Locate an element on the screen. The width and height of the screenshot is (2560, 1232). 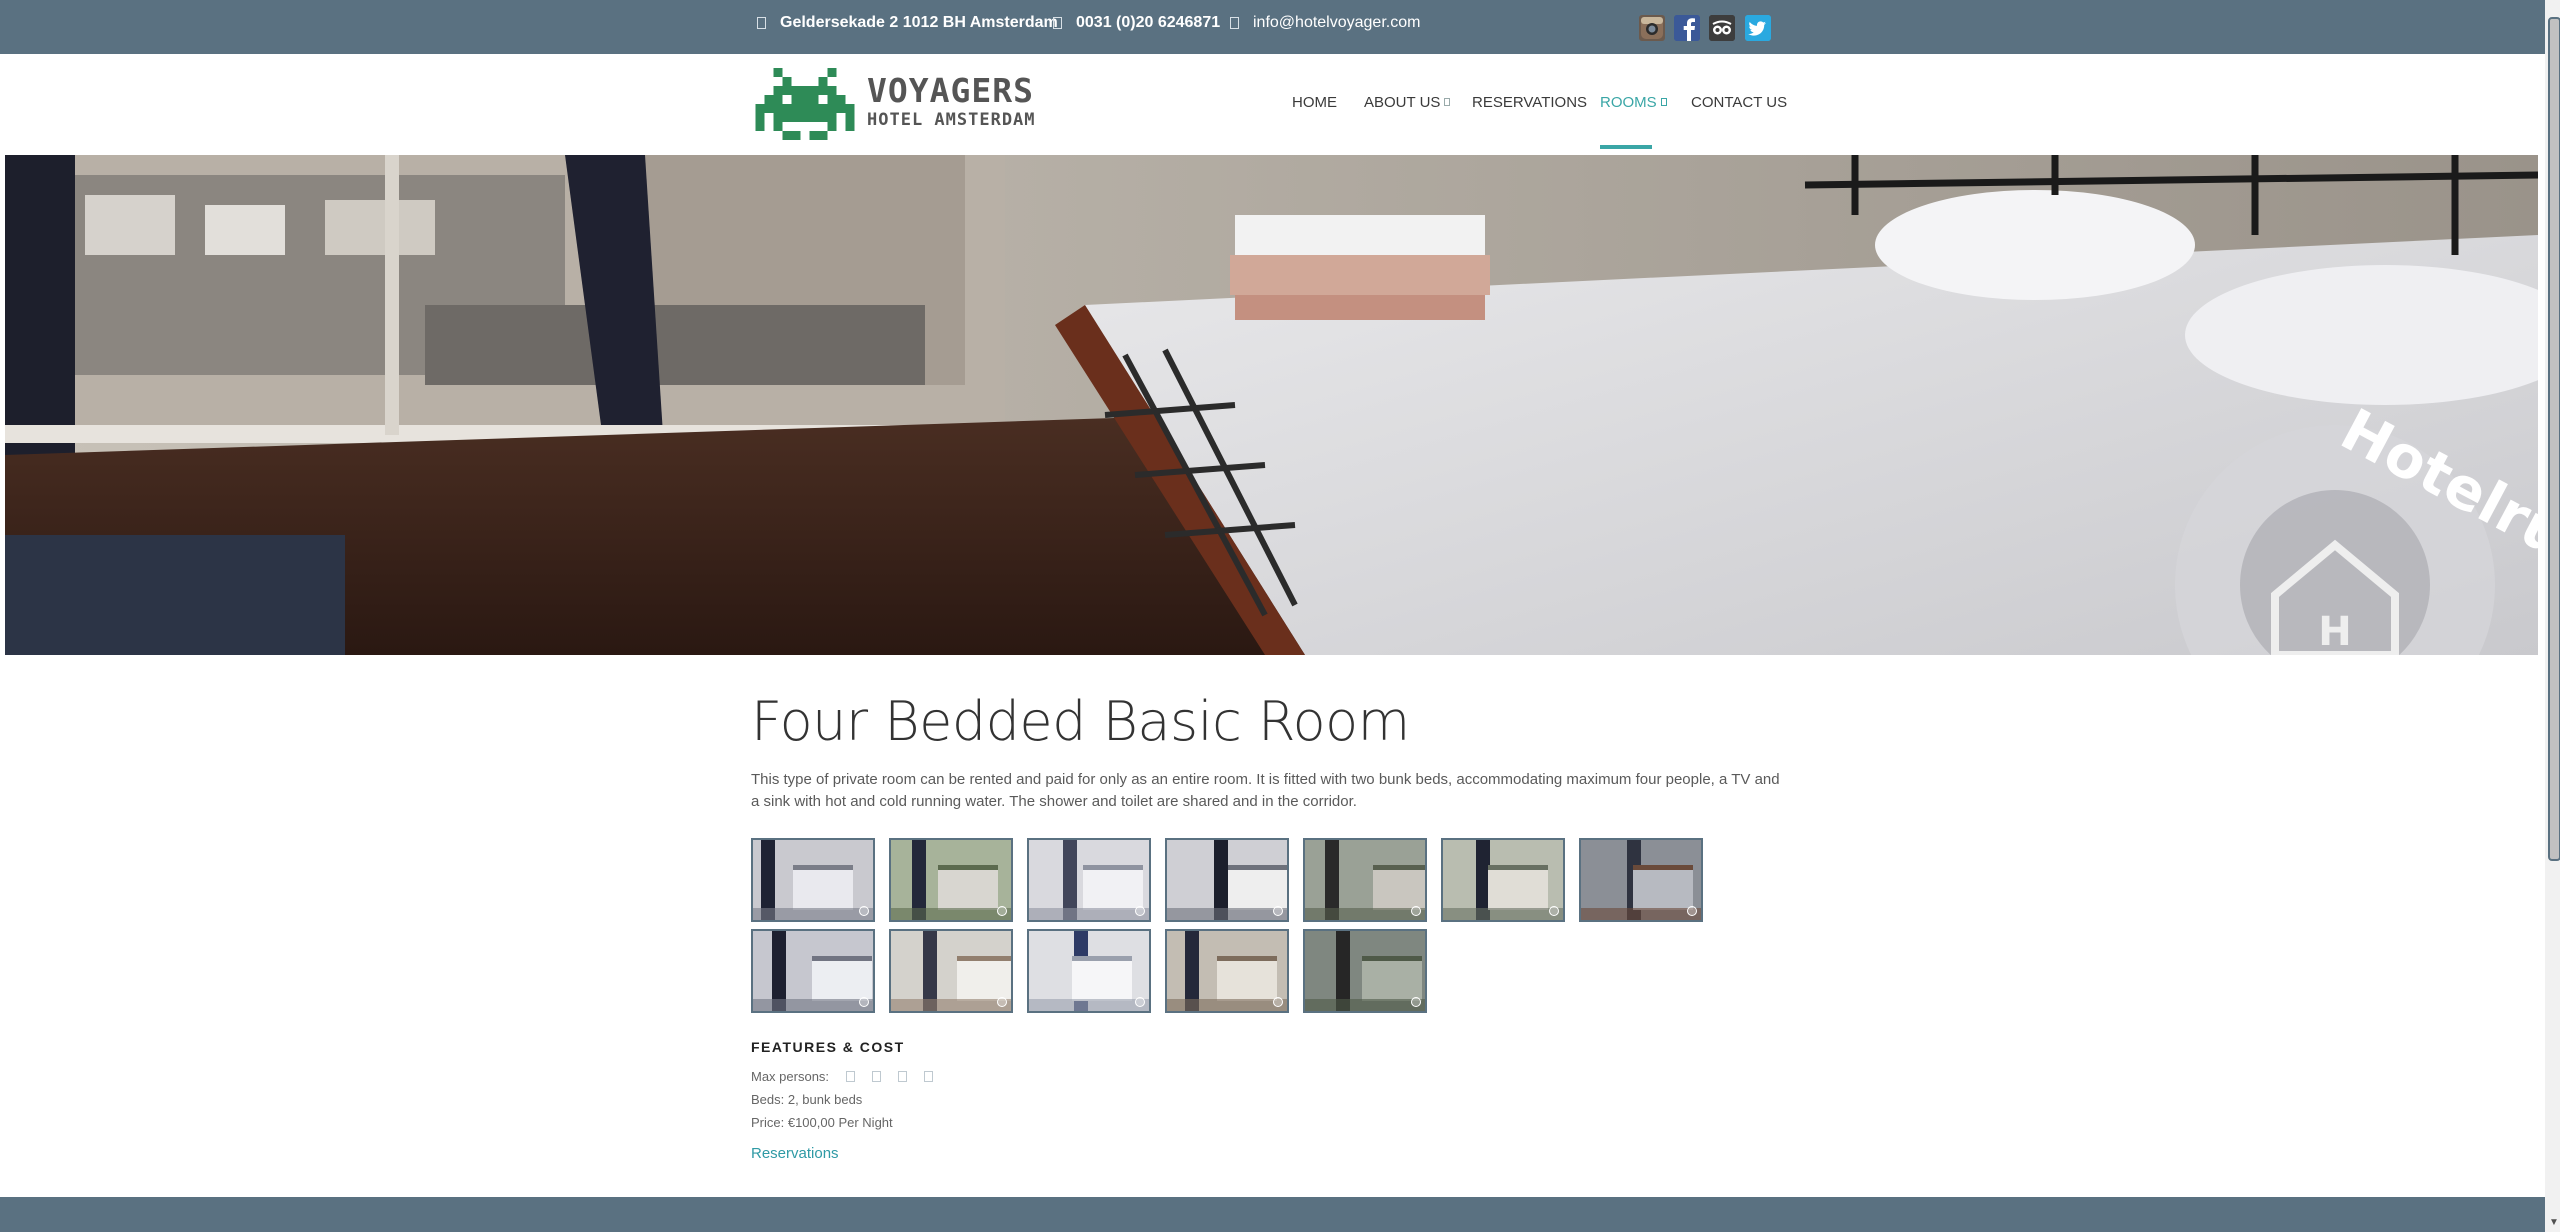
nav-rooms-label: ROOMS is located at coordinates (1628, 102).